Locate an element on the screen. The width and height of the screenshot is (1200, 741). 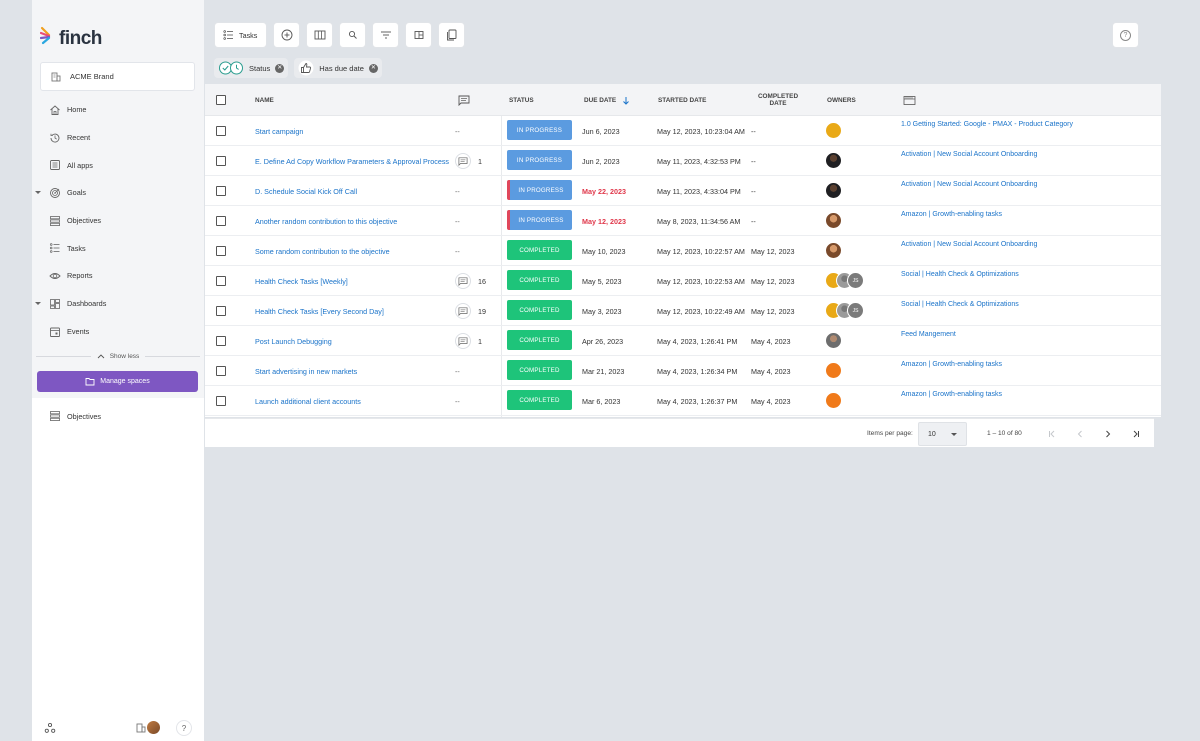
select-all-checkbox is located at coordinates (221, 100).